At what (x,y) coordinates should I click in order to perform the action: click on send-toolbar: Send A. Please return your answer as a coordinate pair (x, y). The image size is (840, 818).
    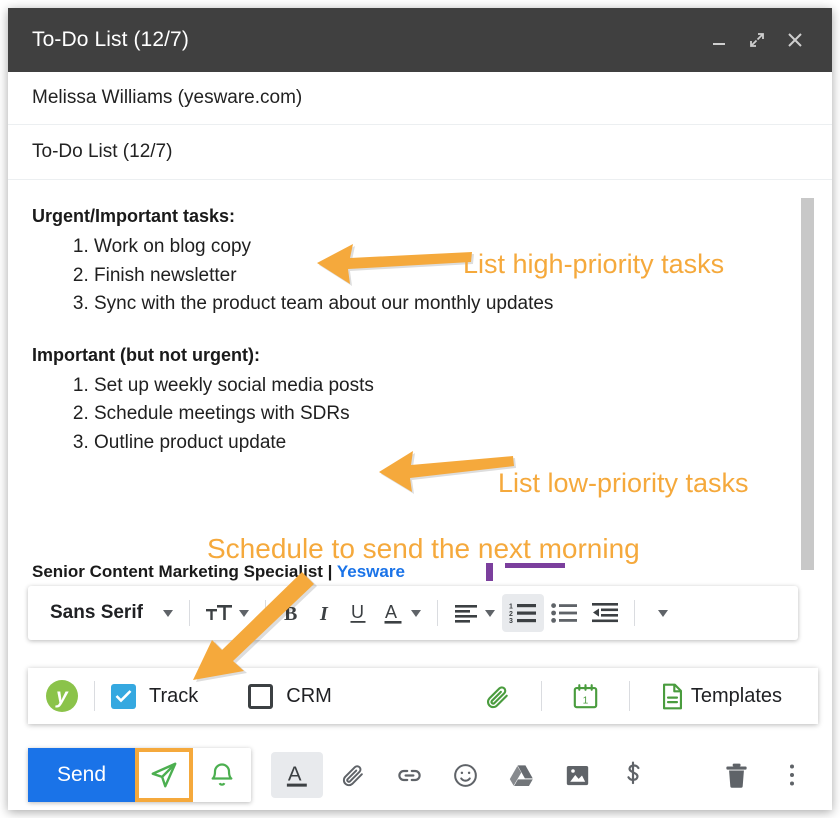
    Looking at the image, I should click on (423, 775).